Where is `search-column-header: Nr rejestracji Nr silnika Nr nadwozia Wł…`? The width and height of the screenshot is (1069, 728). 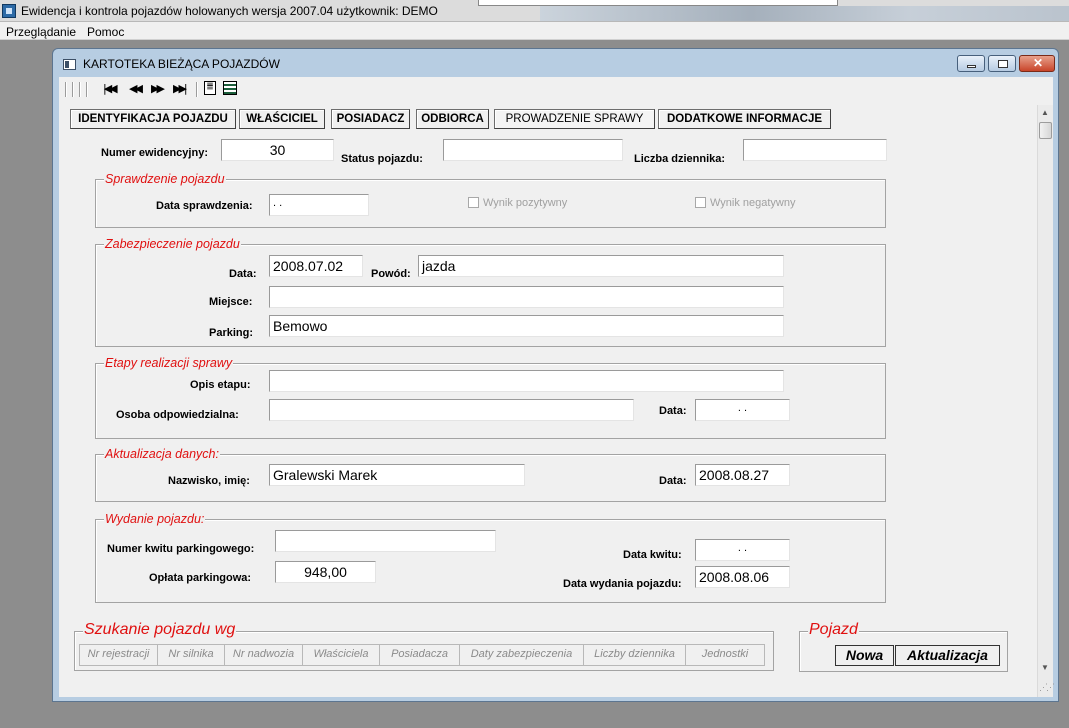 search-column-header: Nr rejestracji Nr silnika Nr nadwozia Wł… is located at coordinates (422, 655).